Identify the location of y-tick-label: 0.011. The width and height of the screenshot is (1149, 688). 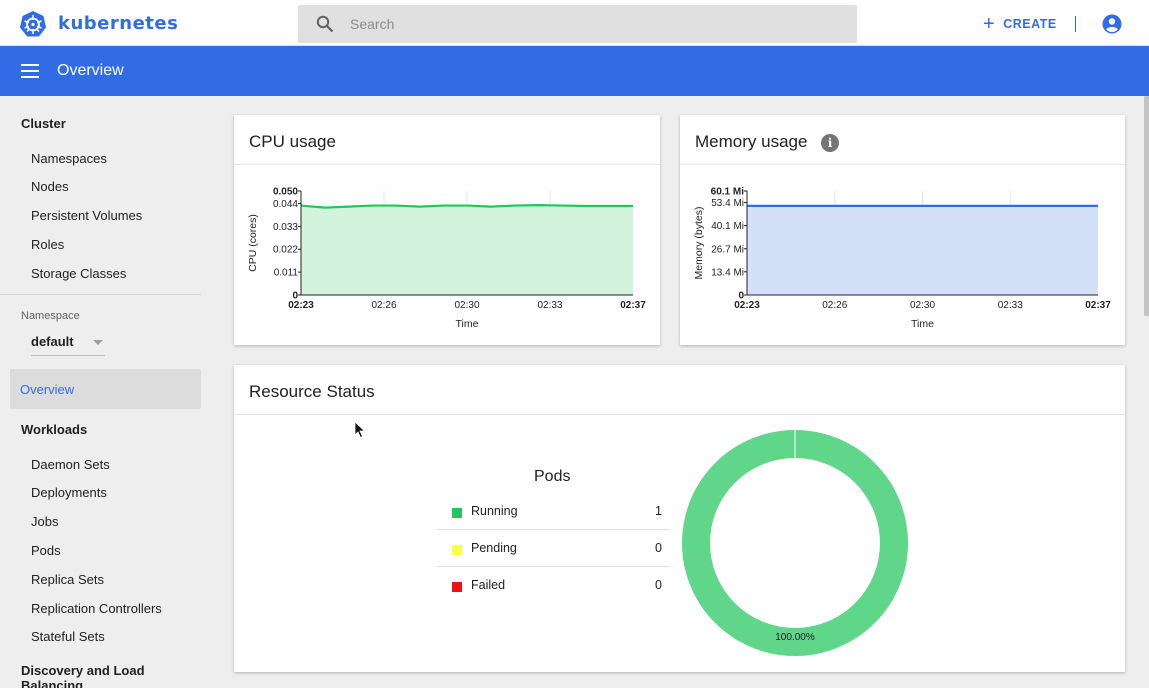
(286, 273).